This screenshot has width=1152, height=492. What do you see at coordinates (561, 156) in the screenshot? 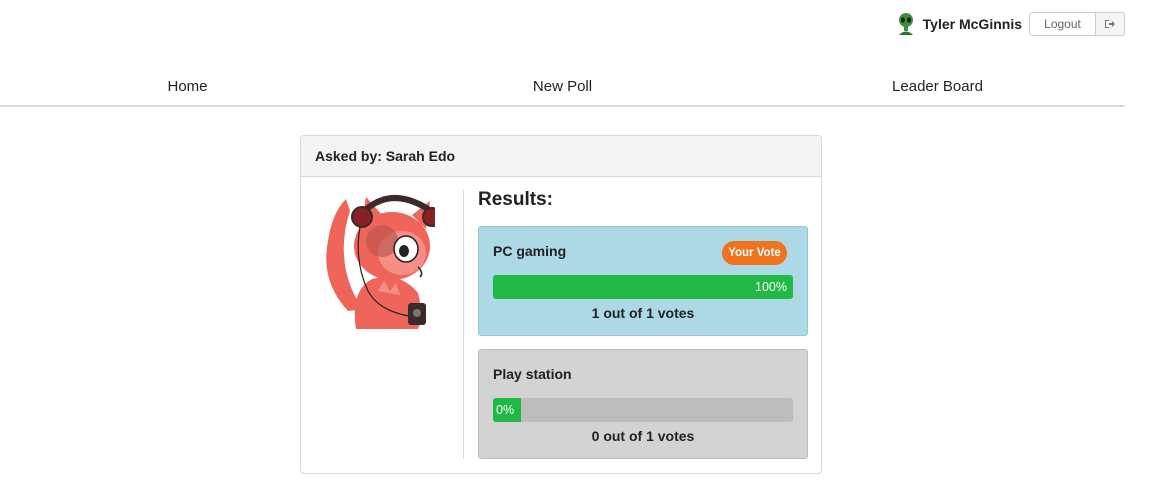
I see `card-header-asked-by: Asked by: Sarah Edo` at bounding box center [561, 156].